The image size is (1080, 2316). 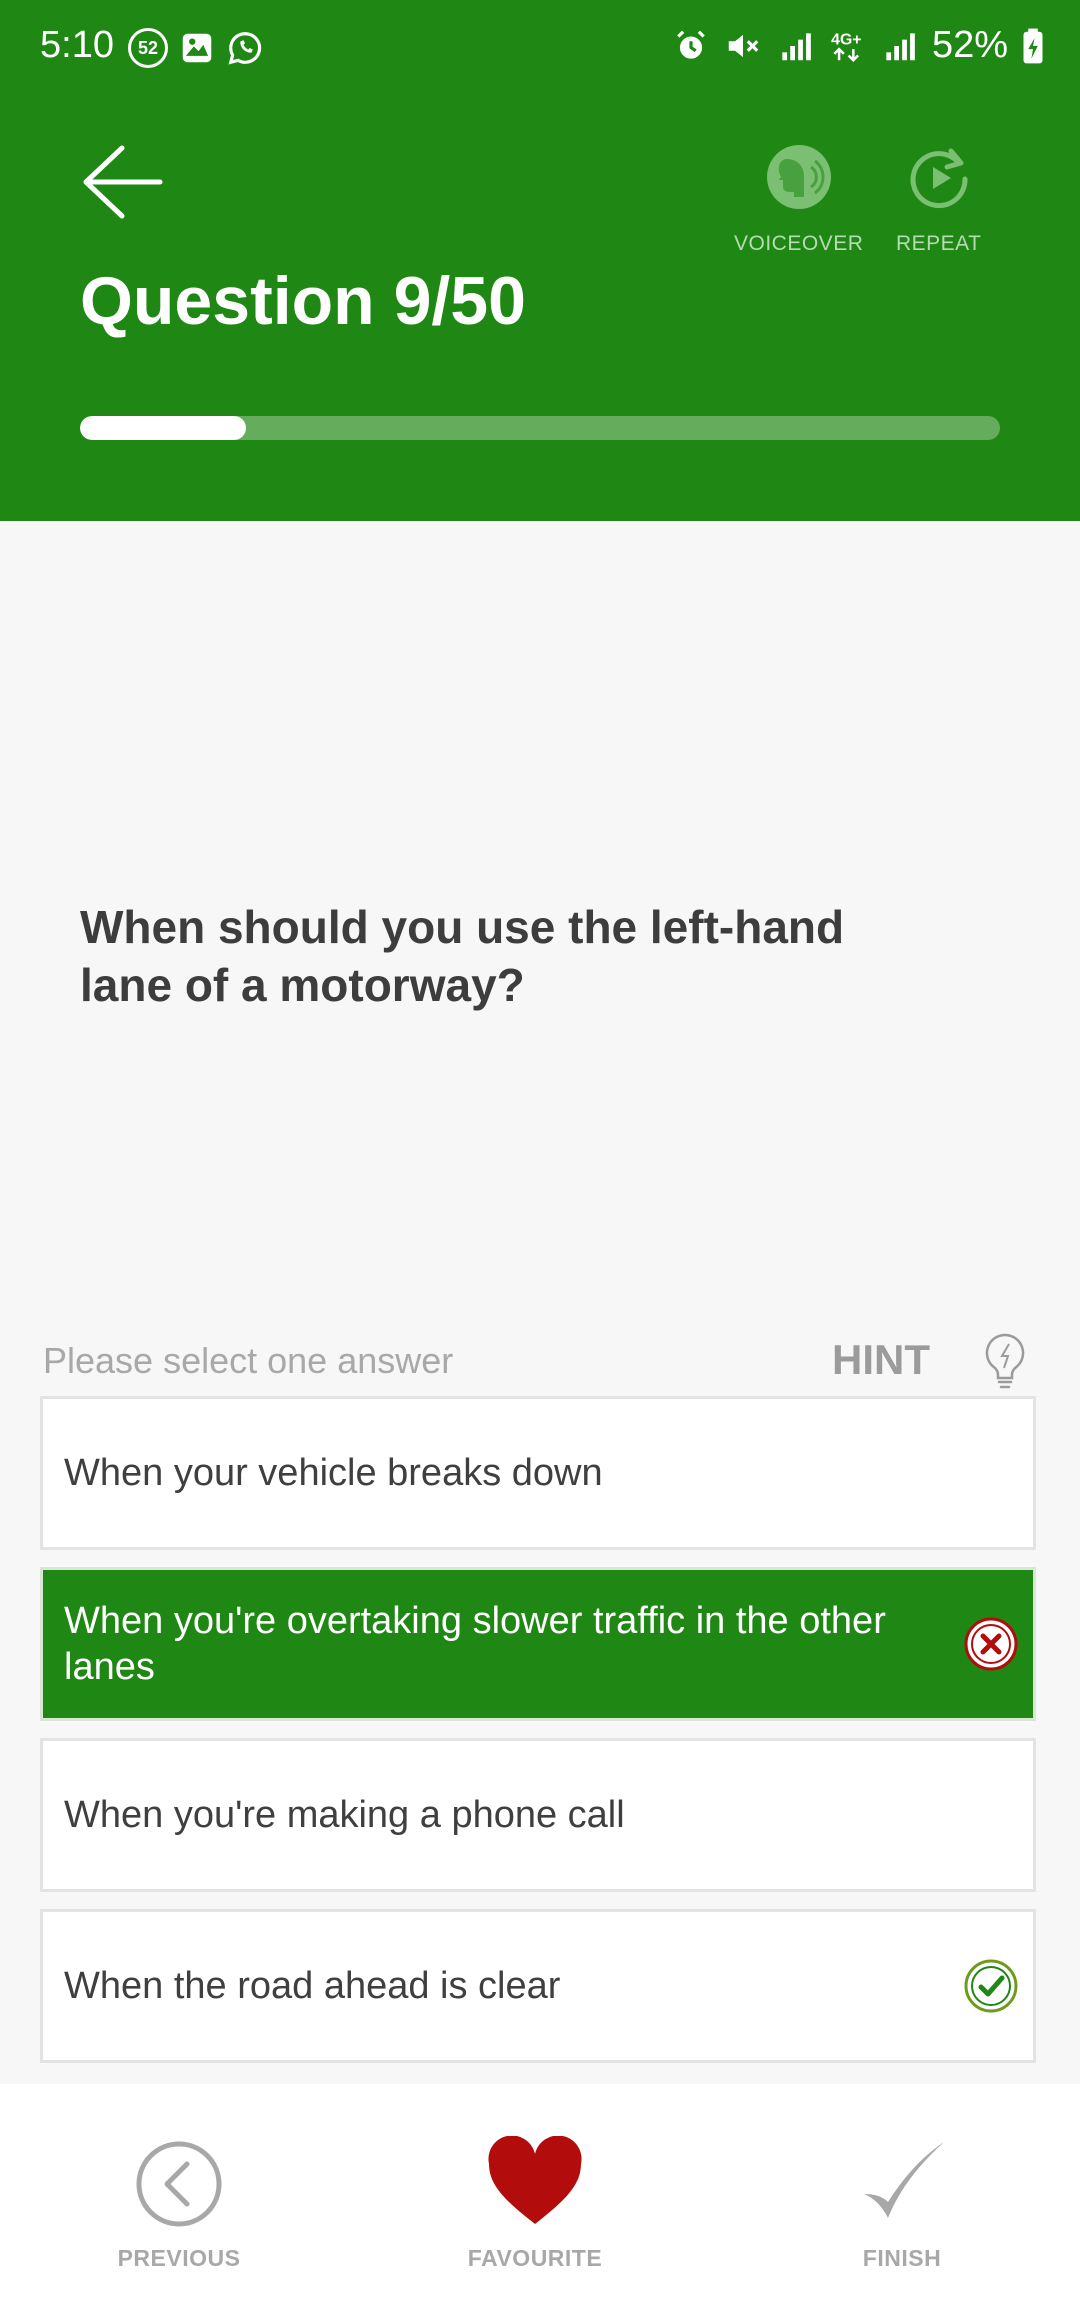 What do you see at coordinates (904, 2180) in the screenshot?
I see `checkmark-icon` at bounding box center [904, 2180].